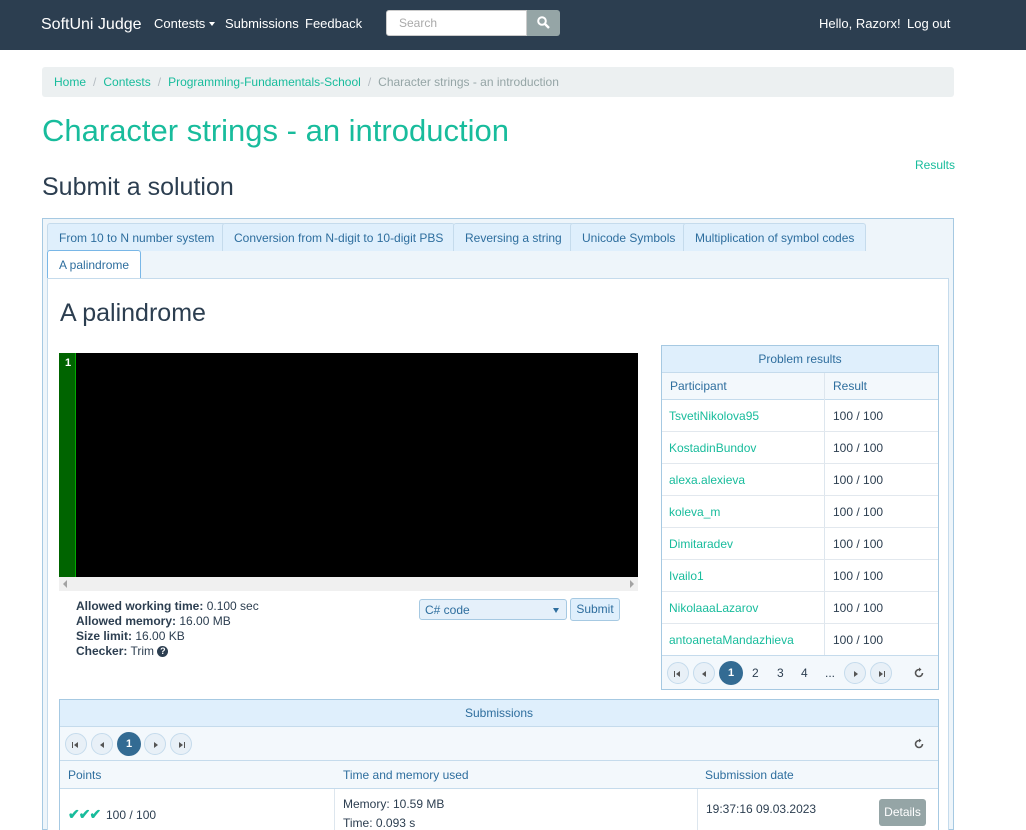  Describe the element at coordinates (714, 416) in the screenshot. I see `participant-link: TsvetiNikolova95` at that location.